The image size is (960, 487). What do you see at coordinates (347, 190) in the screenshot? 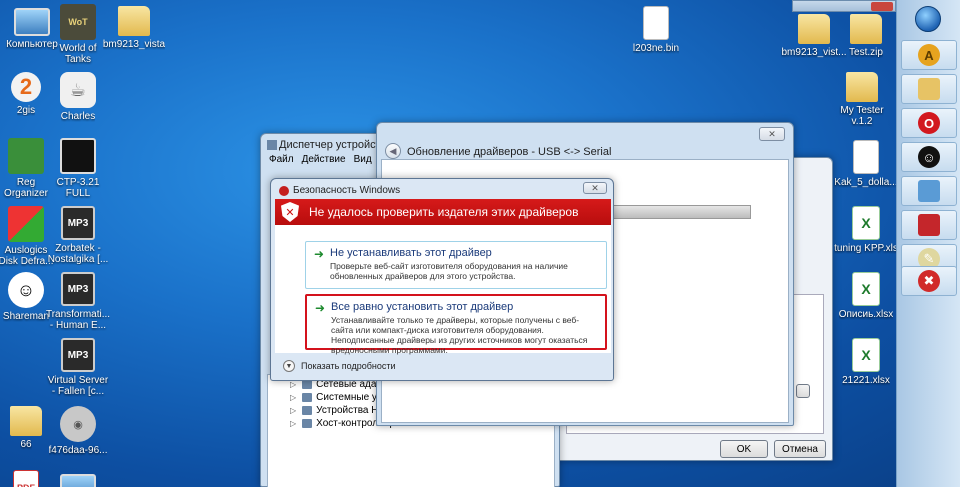
I see `dialog-title: Безопасность Windows` at bounding box center [347, 190].